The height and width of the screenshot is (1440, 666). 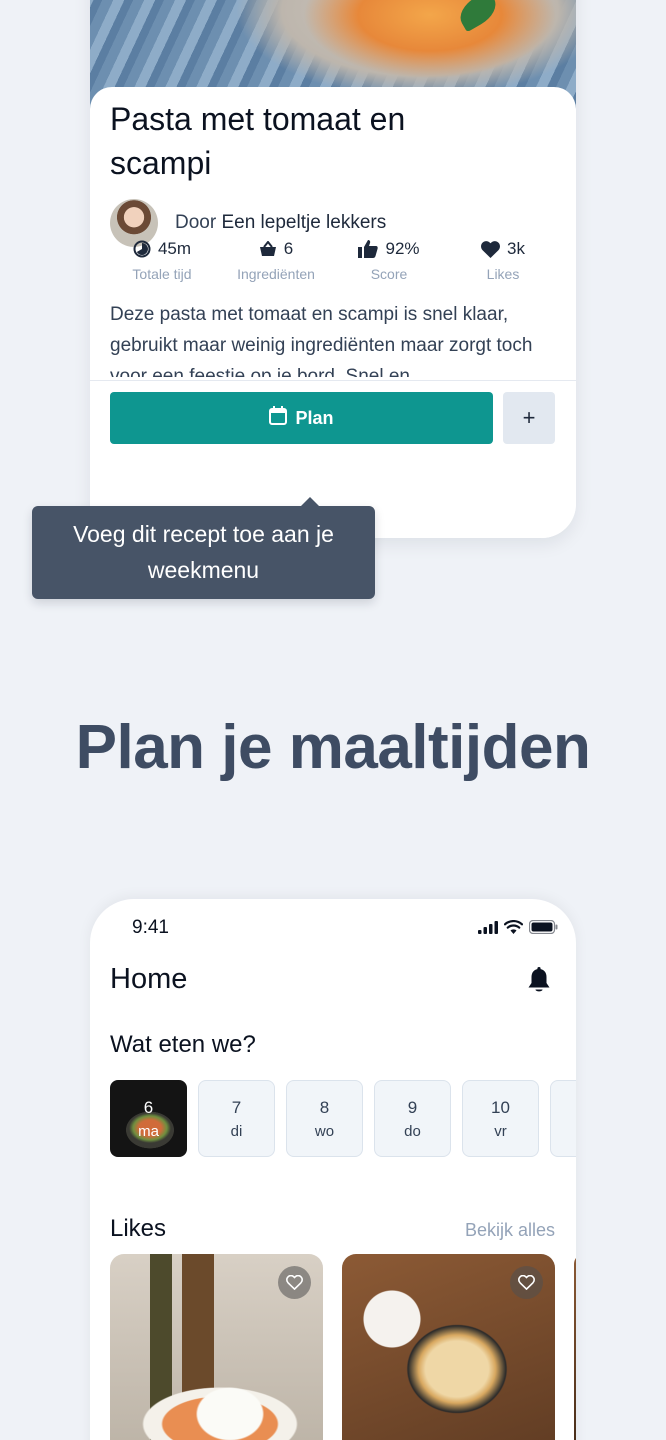 I want to click on day-chip-partial, so click(x=563, y=1118).